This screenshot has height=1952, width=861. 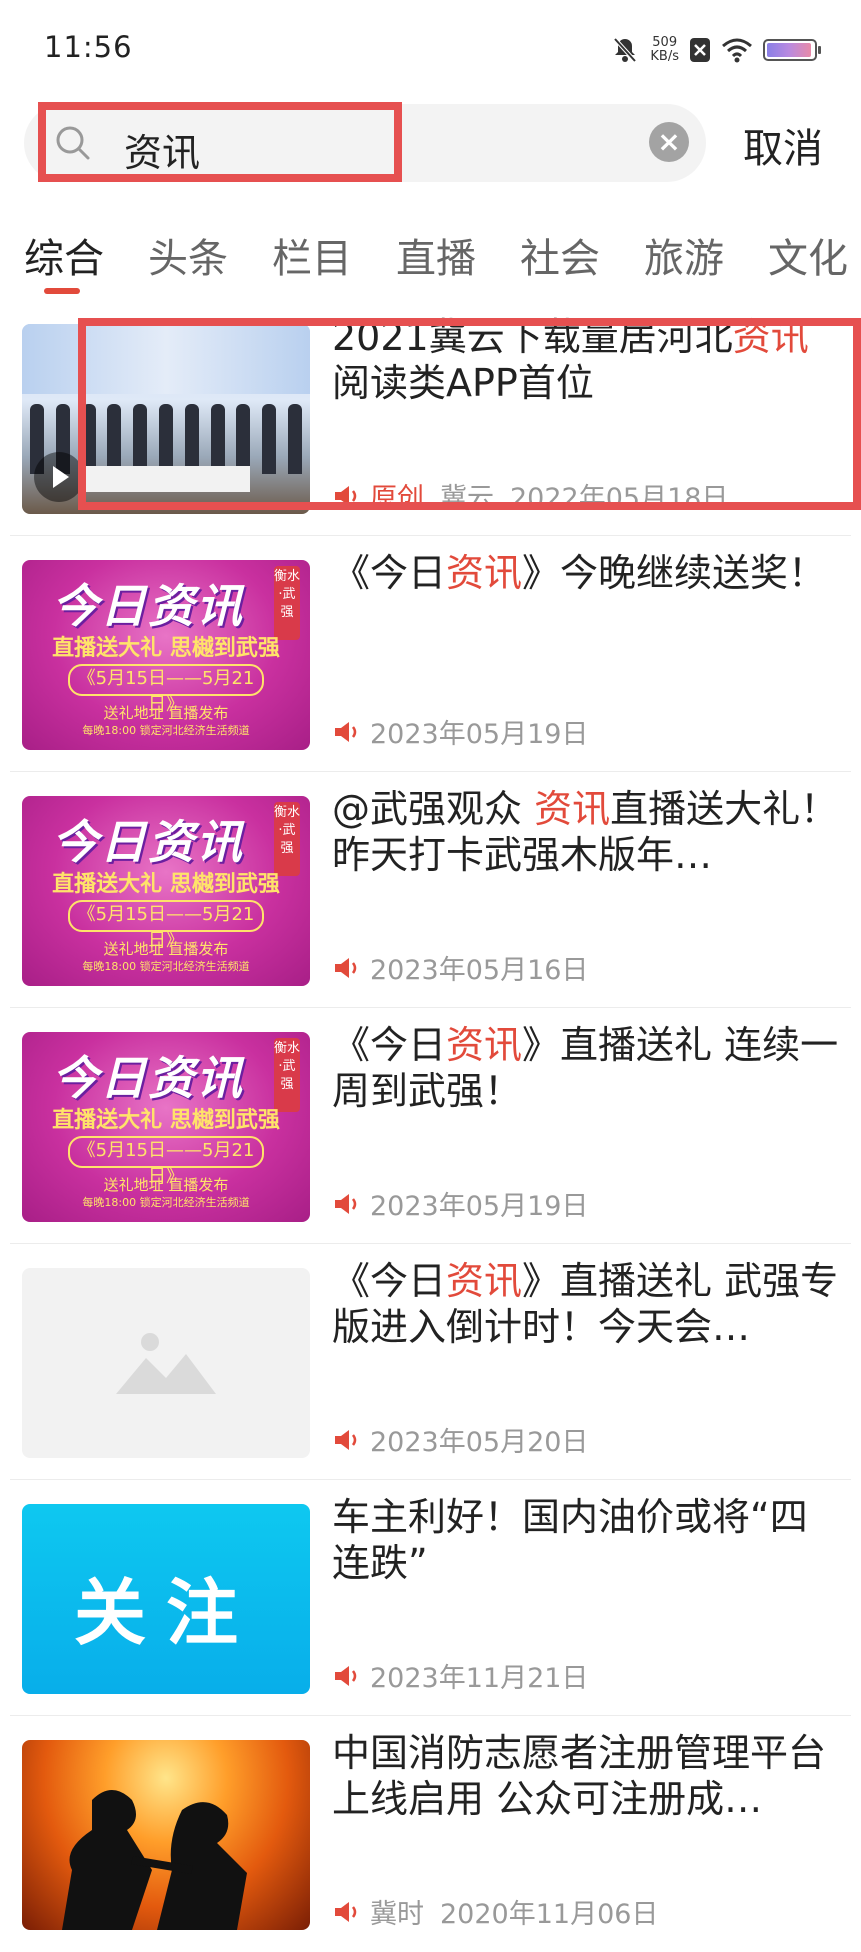 What do you see at coordinates (162, 149) in the screenshot?
I see `search-input: 资讯` at bounding box center [162, 149].